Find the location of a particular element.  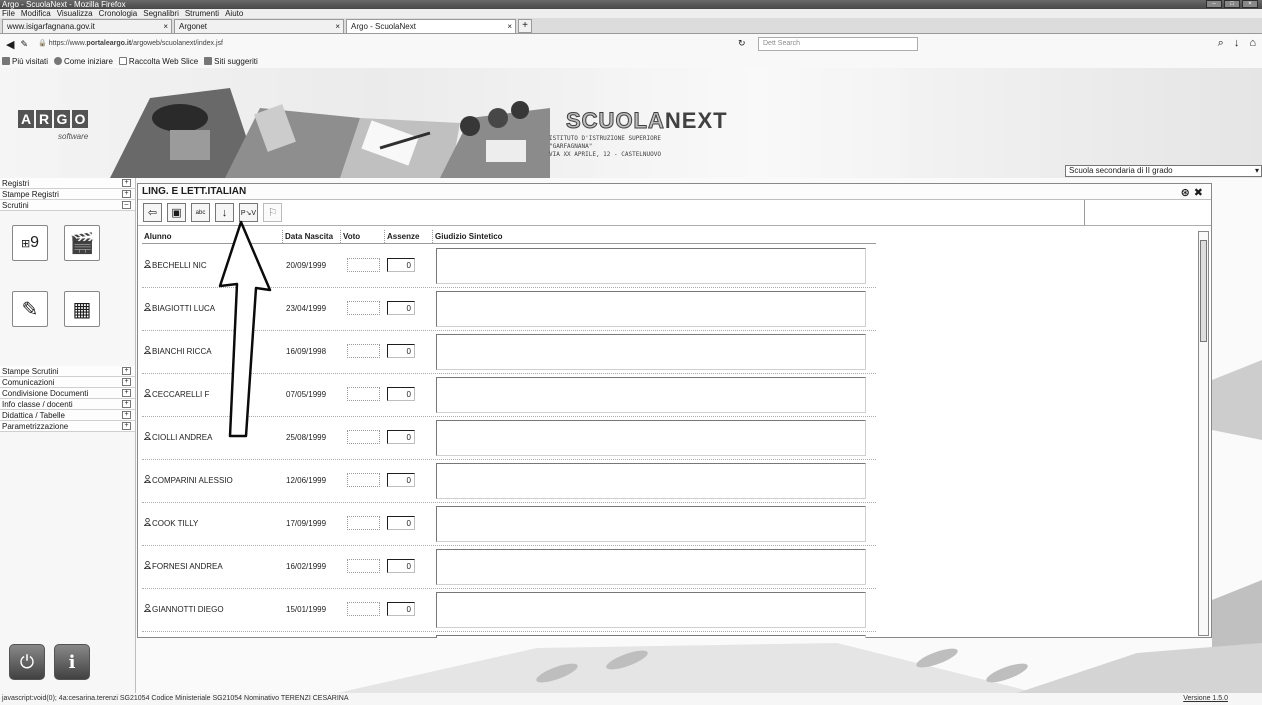

home-icon: ⌂ is located at coordinates (1252, 43).